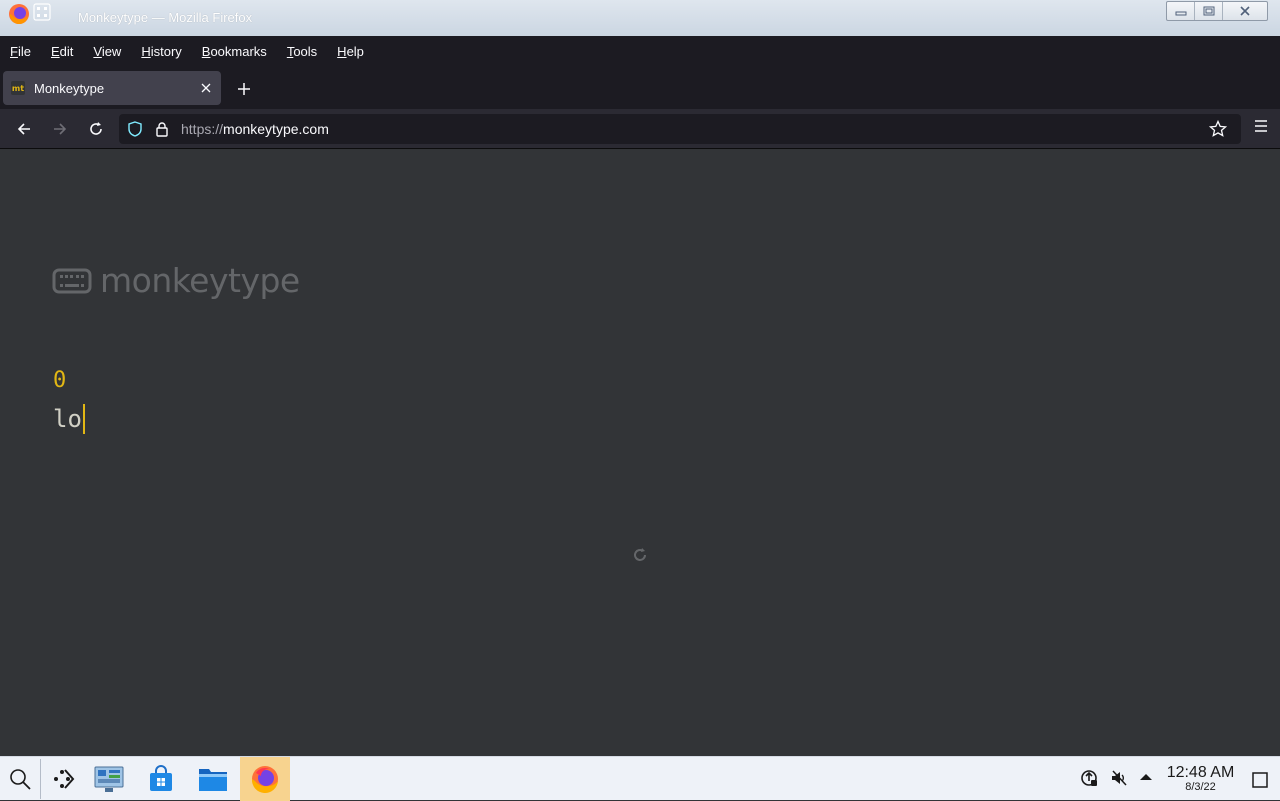 The height and width of the screenshot is (801, 1280). I want to click on volume-muted-icon, so click(1119, 778).